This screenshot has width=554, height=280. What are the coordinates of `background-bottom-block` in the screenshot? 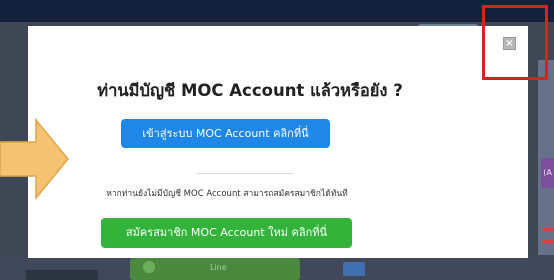 It's located at (62, 275).